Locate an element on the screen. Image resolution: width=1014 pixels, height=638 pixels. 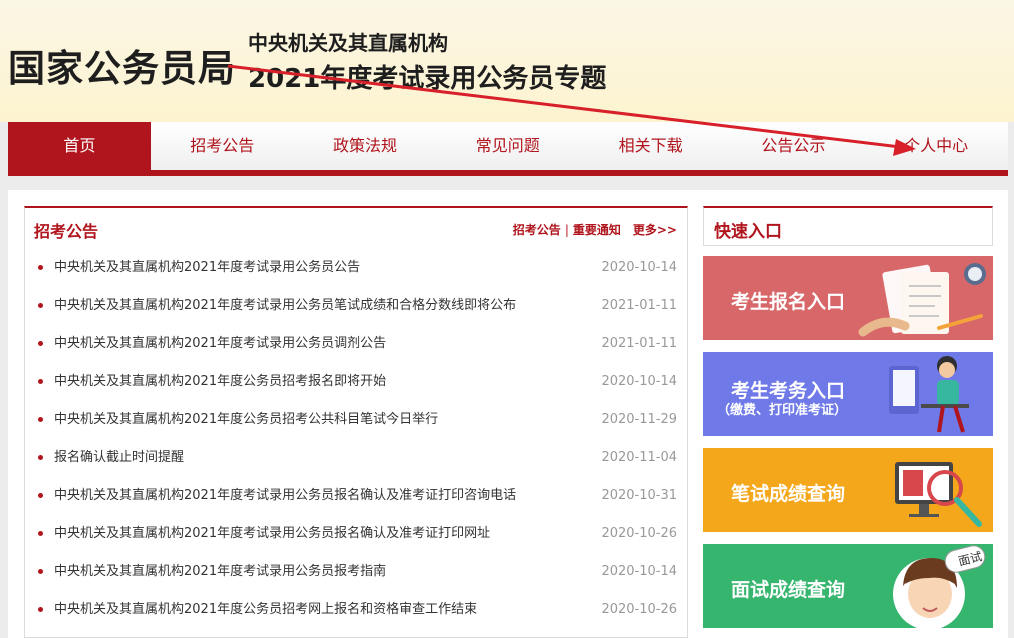
news-item: 中央机关及其直属机构2021年度考试录用公务员报考指南 2020-10-14 is located at coordinates (356, 572).